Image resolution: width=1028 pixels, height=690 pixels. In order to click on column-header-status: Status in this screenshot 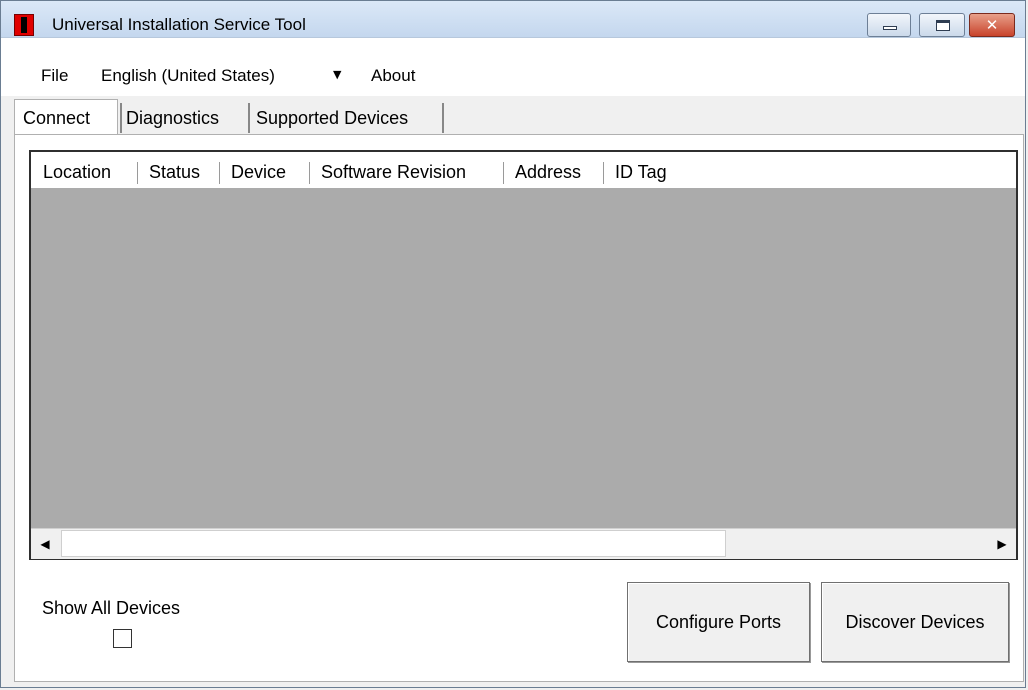, I will do `click(174, 172)`.